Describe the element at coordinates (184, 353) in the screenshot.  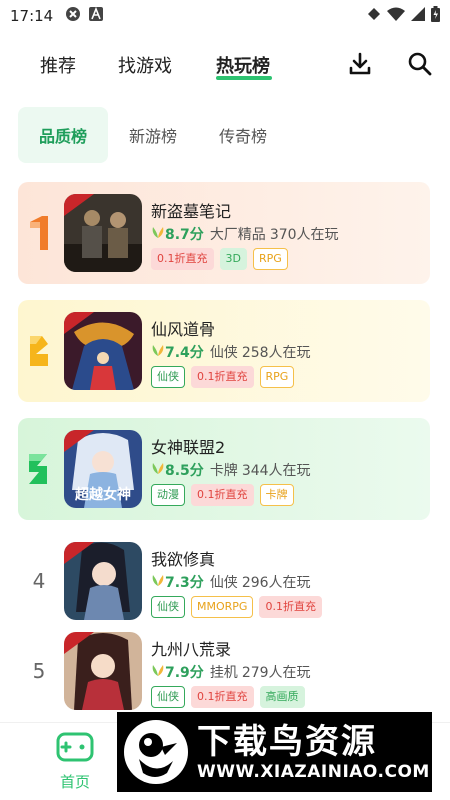
I see `game-score: 7.4分` at that location.